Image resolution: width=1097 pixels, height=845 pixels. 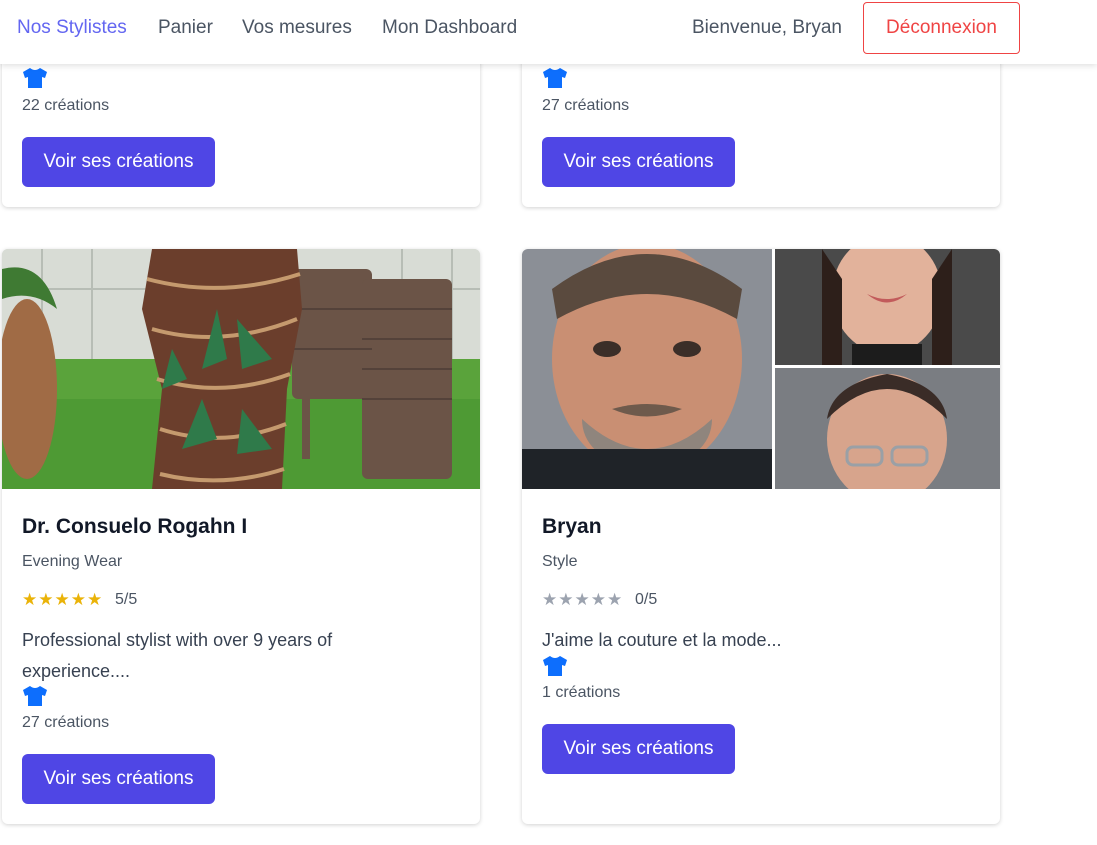 What do you see at coordinates (449, 28) in the screenshot?
I see `nav-link-mon-dashboard: Mon Dashboard` at bounding box center [449, 28].